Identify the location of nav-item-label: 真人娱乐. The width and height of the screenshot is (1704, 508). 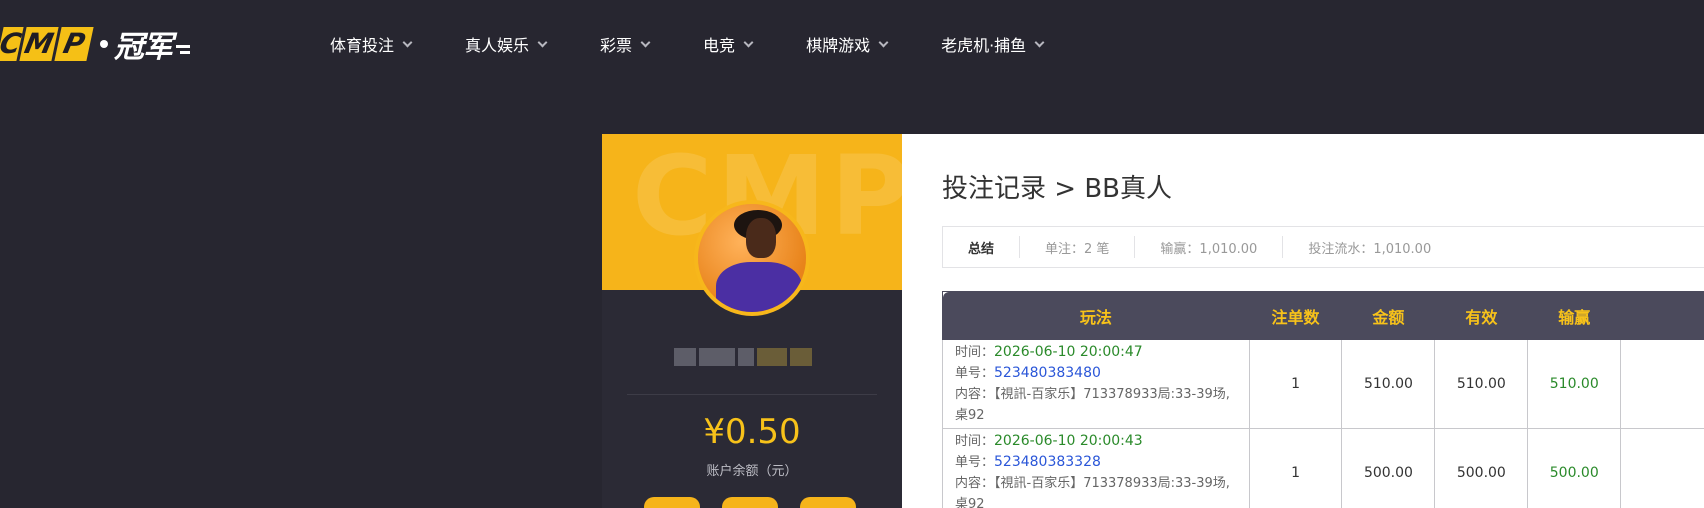
(497, 45).